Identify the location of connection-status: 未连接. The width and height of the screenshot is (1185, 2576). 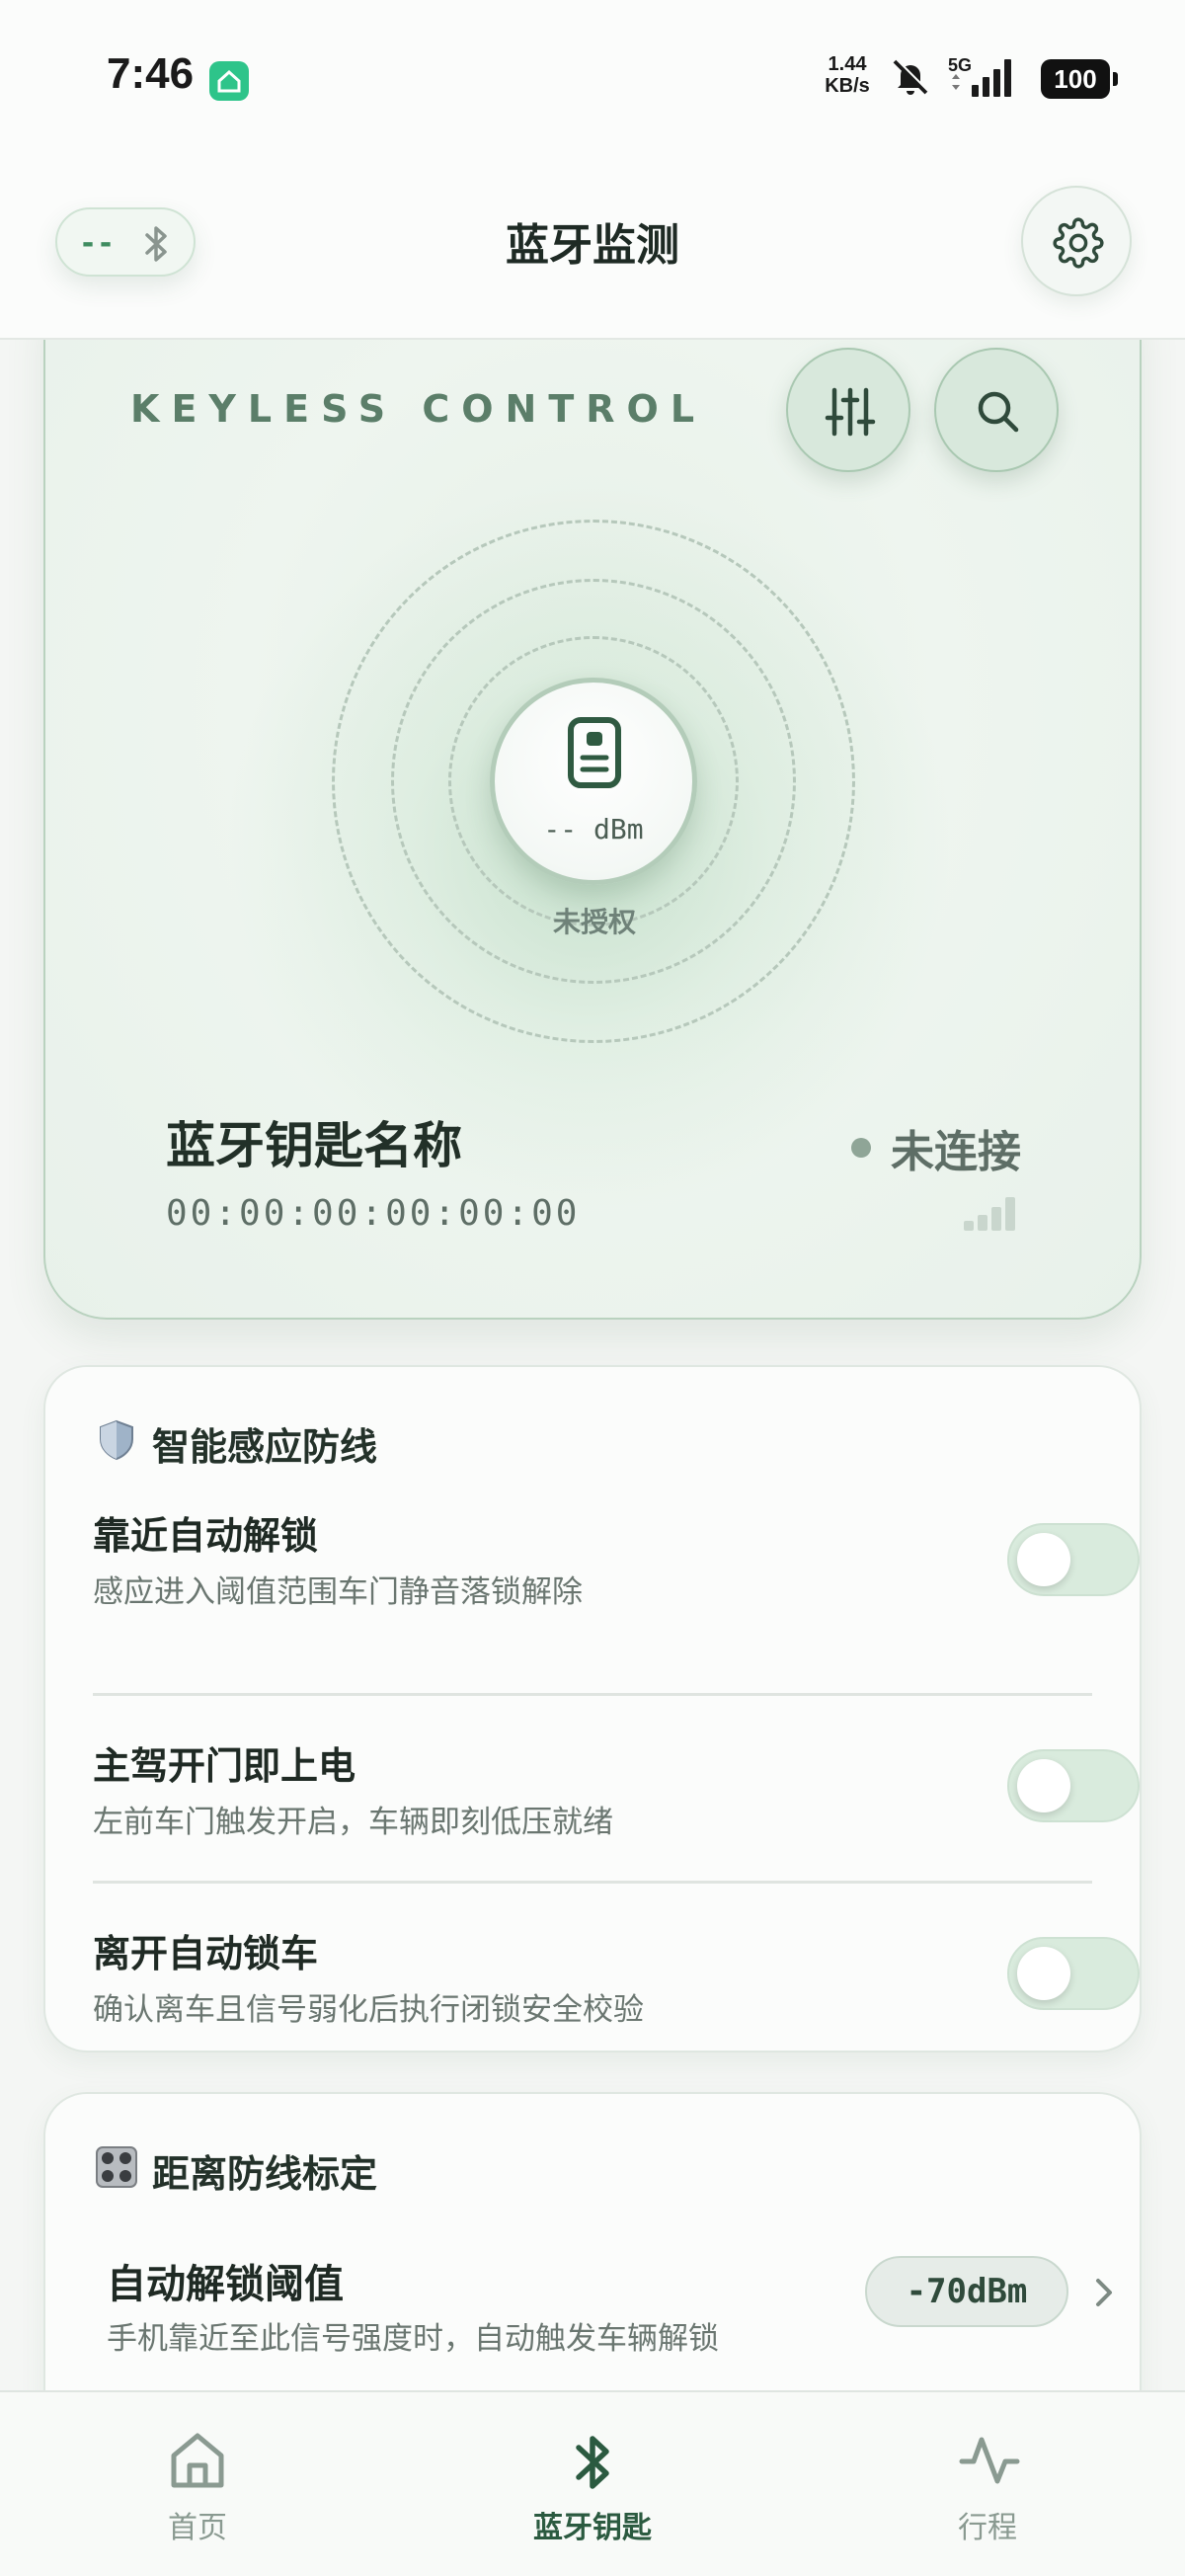
(956, 1152).